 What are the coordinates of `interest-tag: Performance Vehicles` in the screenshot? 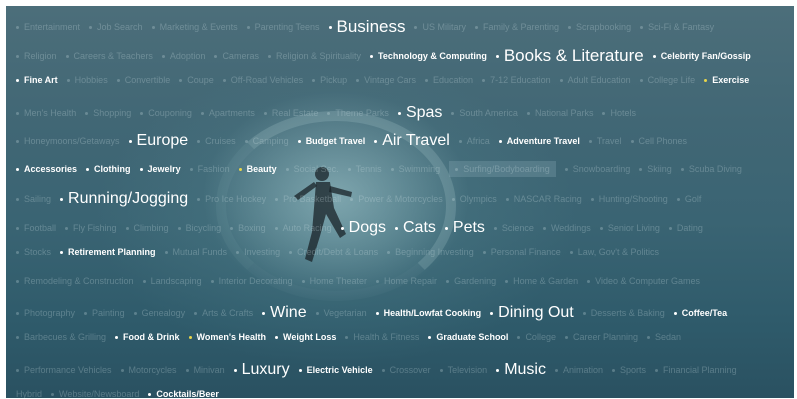 It's located at (64, 370).